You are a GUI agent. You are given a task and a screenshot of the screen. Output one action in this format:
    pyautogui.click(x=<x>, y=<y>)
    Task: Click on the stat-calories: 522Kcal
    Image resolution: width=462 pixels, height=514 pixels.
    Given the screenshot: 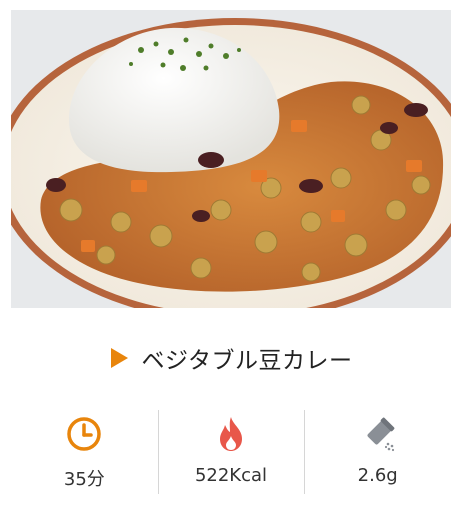 What is the action you would take?
    pyautogui.click(x=231, y=452)
    